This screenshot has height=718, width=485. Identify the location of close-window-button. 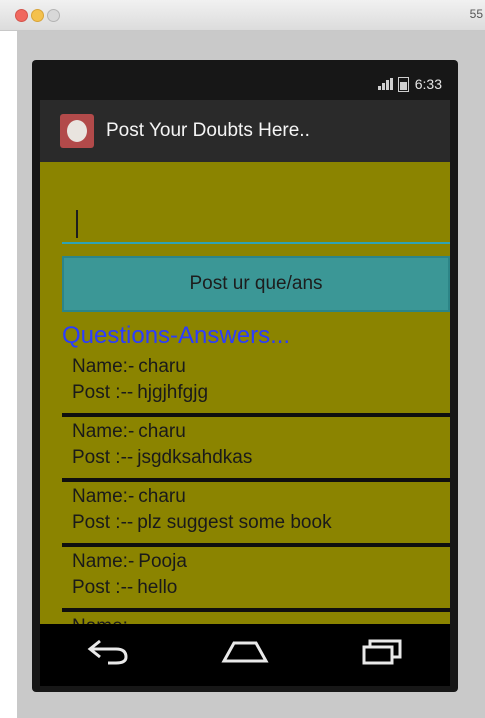
(21, 15).